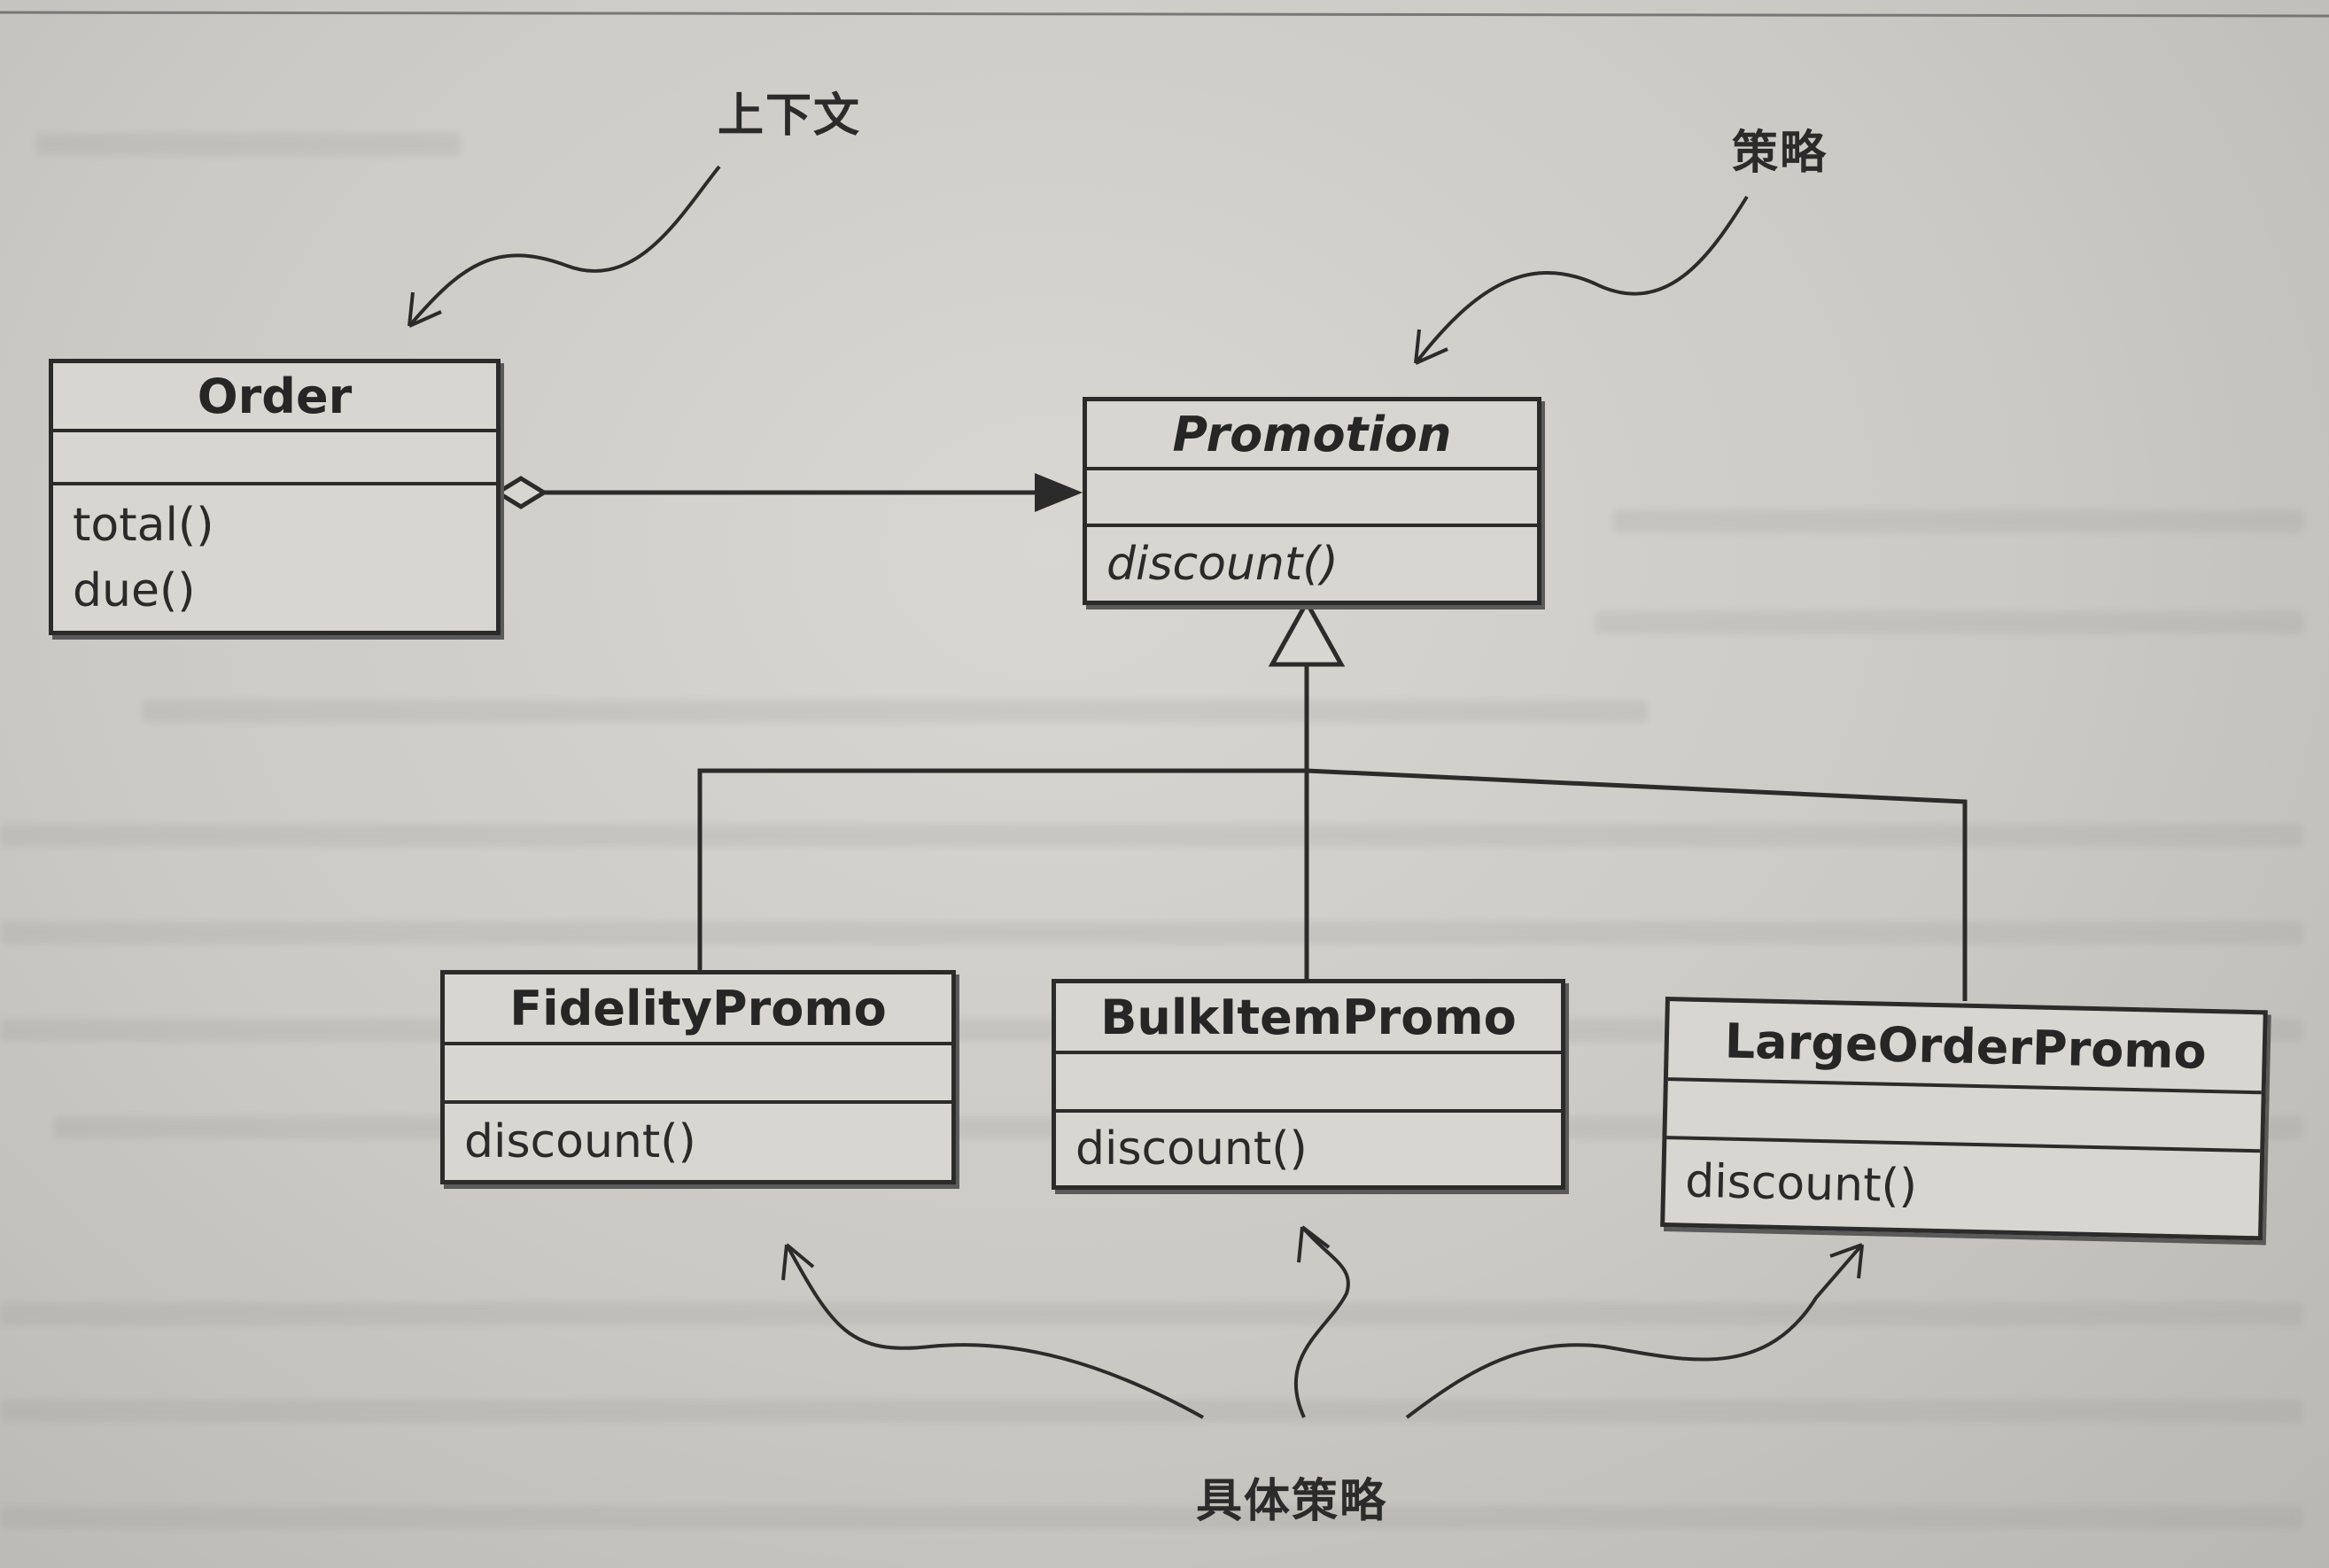  Describe the element at coordinates (1059, 492) in the screenshot. I see `association-arrowhead` at that location.